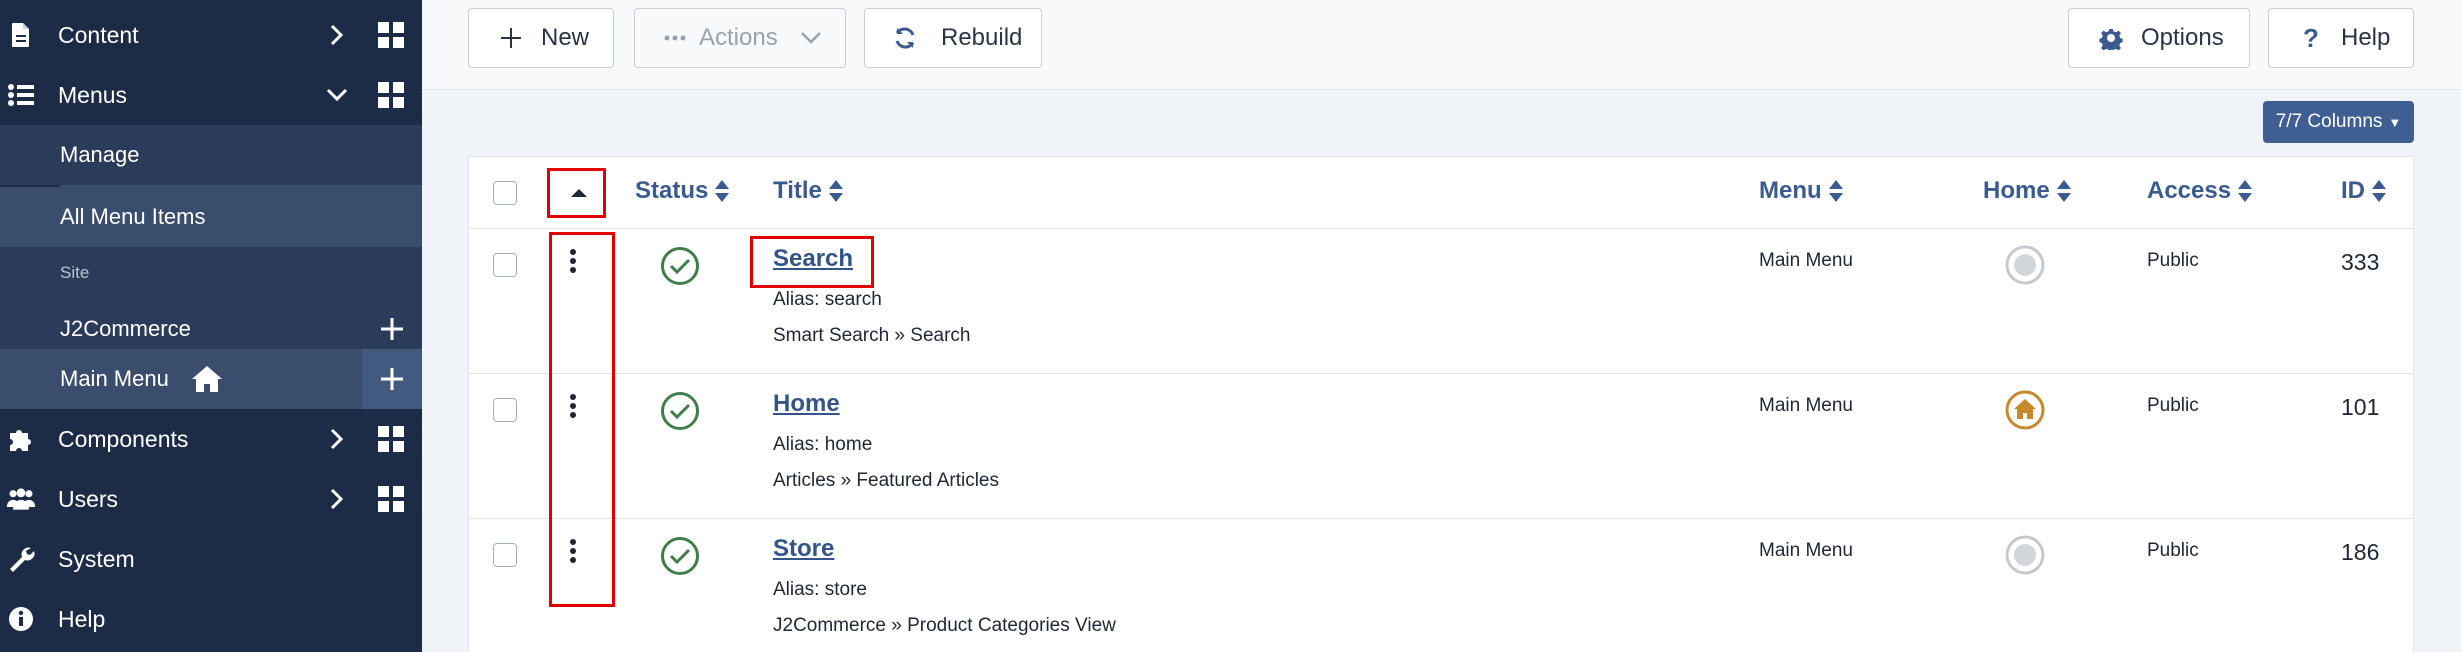 The width and height of the screenshot is (2461, 652). What do you see at coordinates (511, 38) in the screenshot?
I see `plus-icon` at bounding box center [511, 38].